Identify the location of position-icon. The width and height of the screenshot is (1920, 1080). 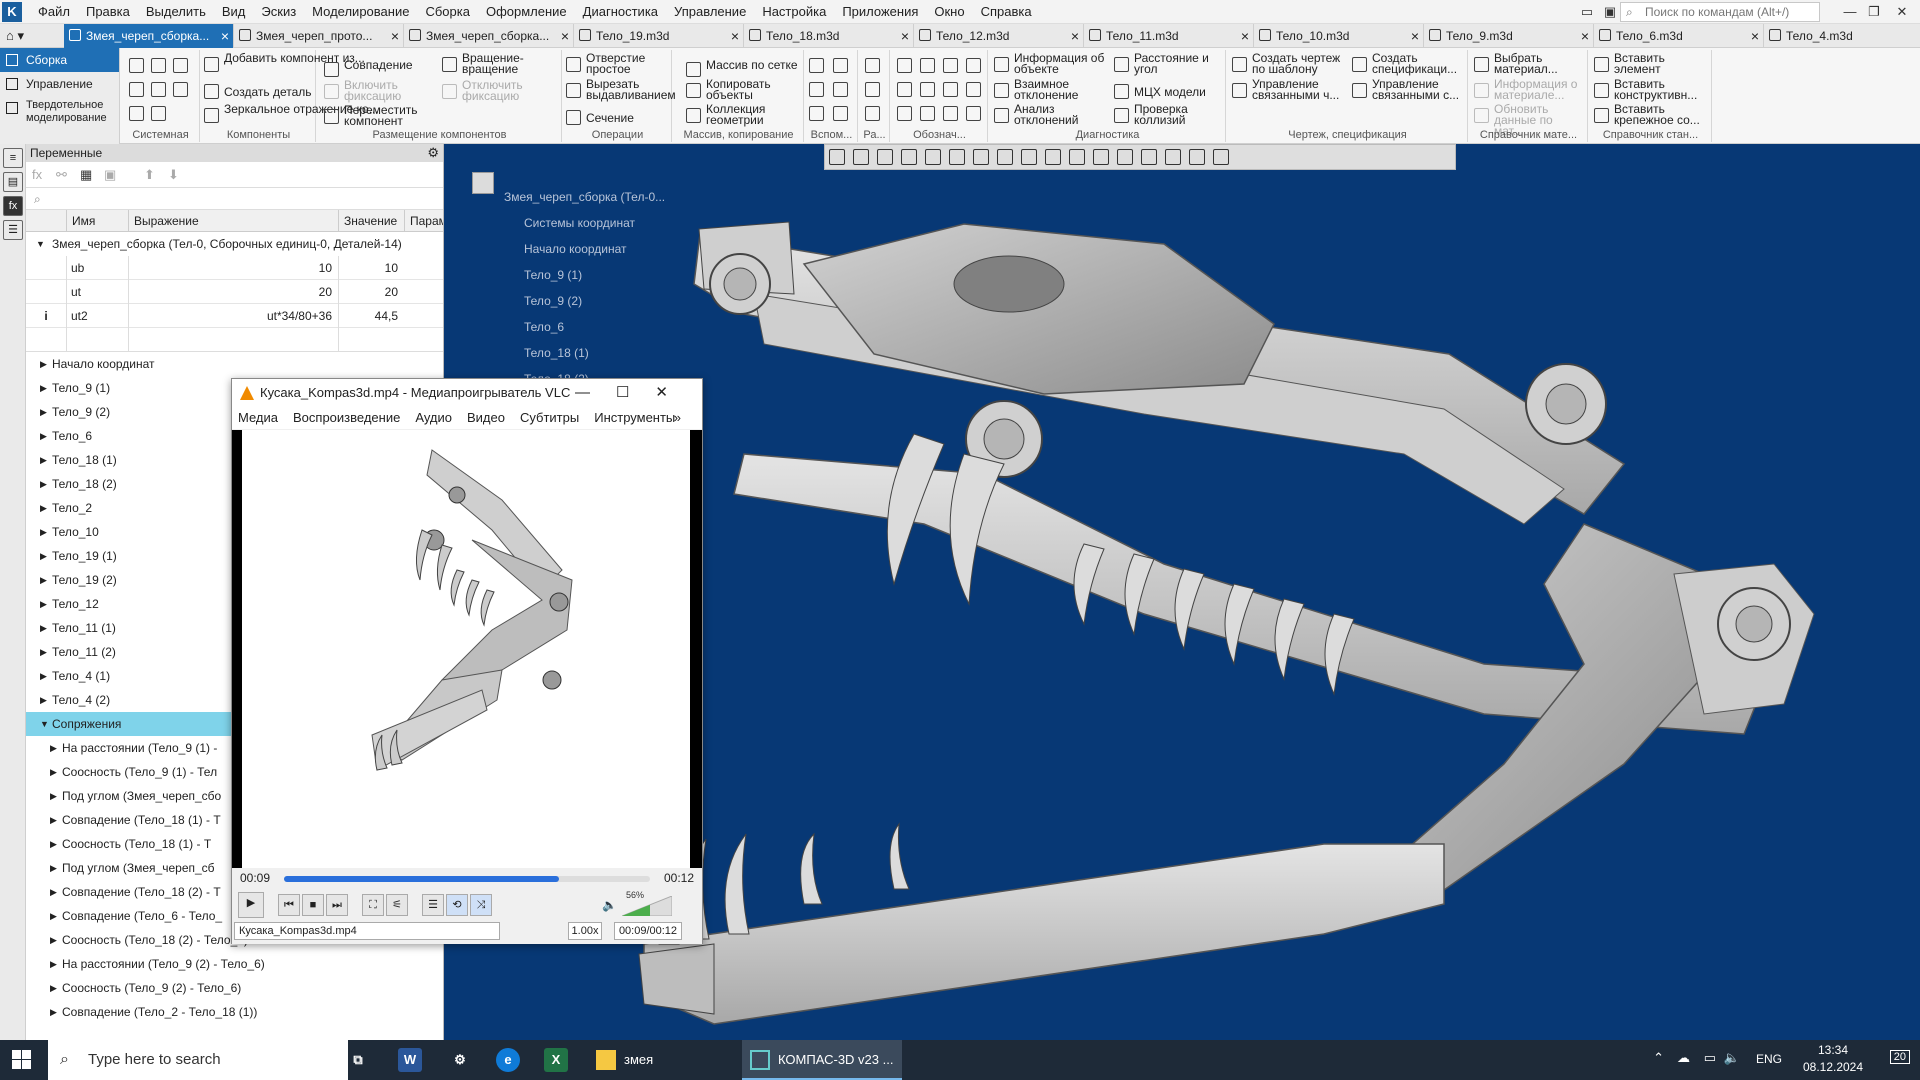
(904, 89).